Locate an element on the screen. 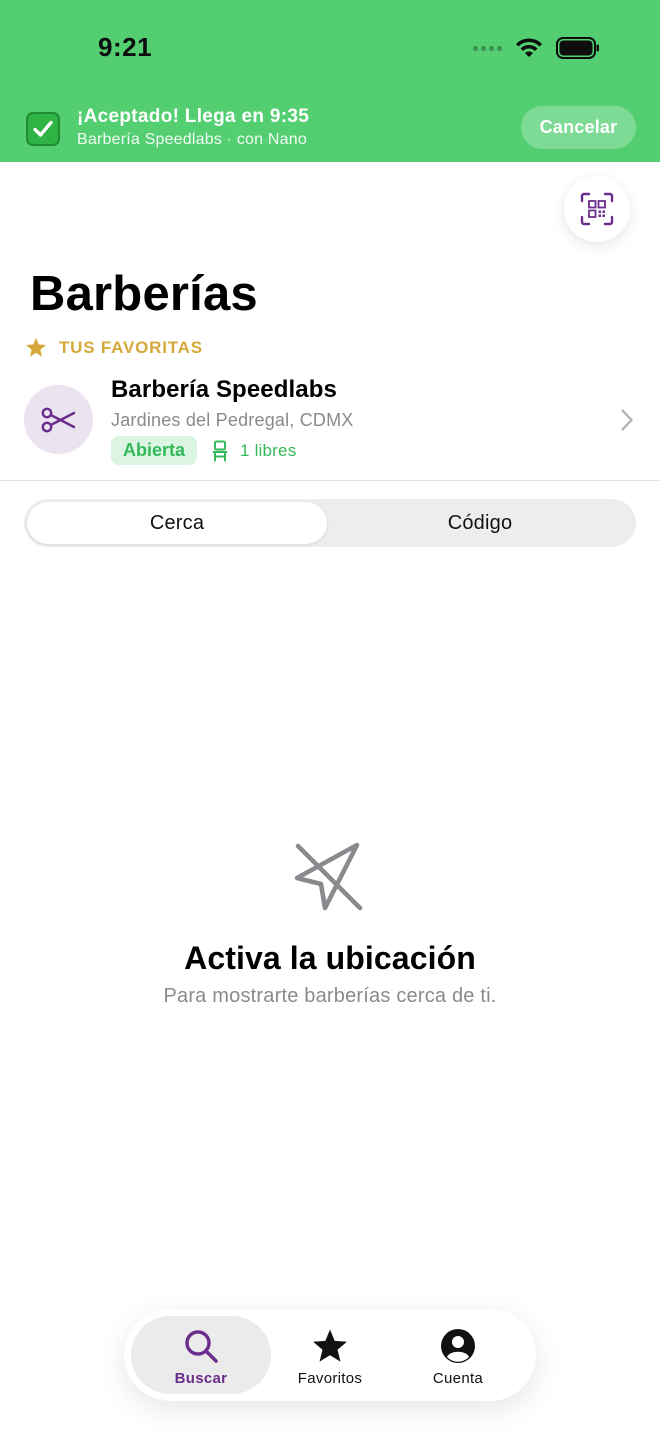  shop-avatar is located at coordinates (58, 419).